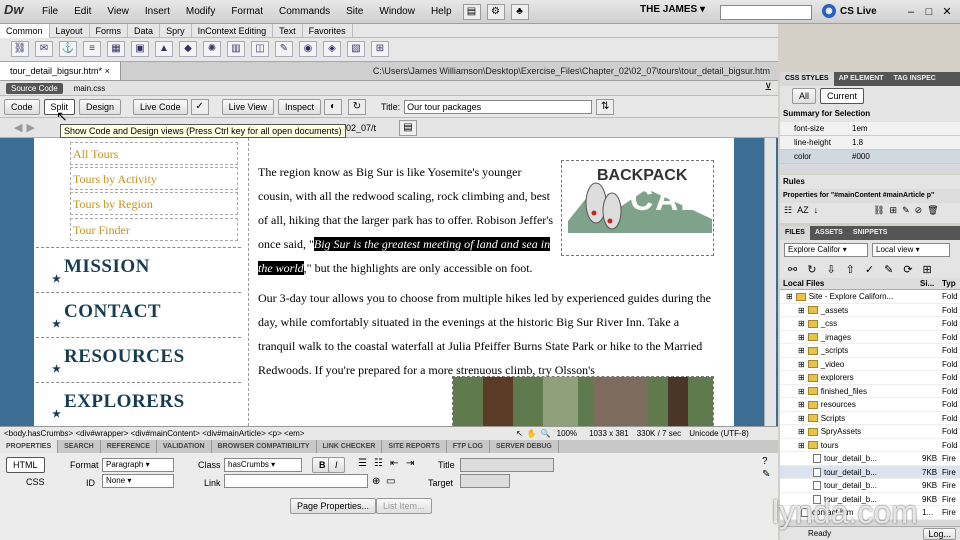  What do you see at coordinates (328, 30) in the screenshot?
I see `insert-tab-favorites: Favorites` at bounding box center [328, 30].